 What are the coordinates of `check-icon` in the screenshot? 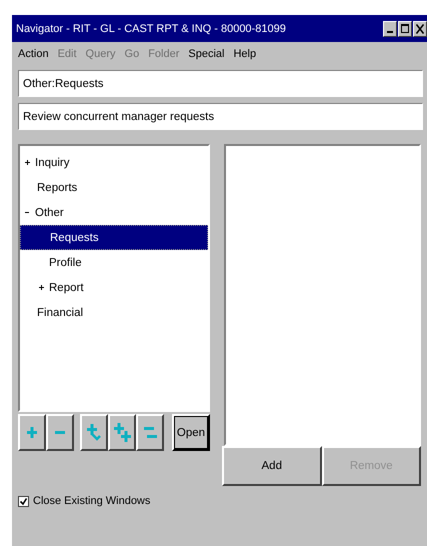 It's located at (23, 501).